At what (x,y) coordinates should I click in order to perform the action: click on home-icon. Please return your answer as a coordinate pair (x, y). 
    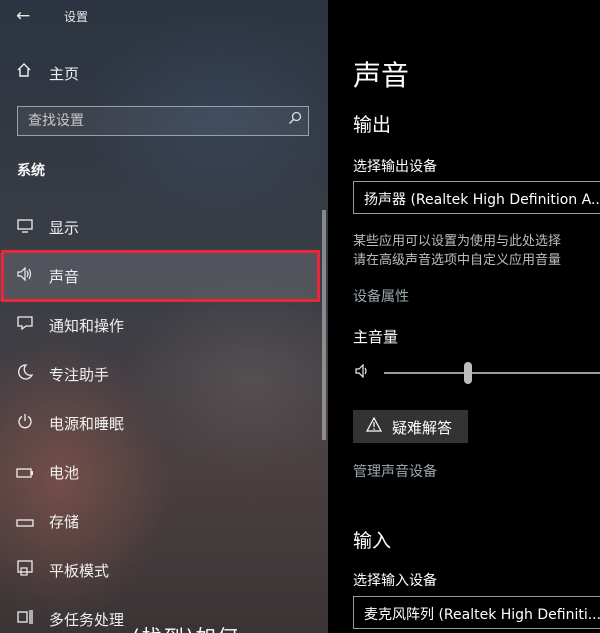
    Looking at the image, I should click on (24, 72).